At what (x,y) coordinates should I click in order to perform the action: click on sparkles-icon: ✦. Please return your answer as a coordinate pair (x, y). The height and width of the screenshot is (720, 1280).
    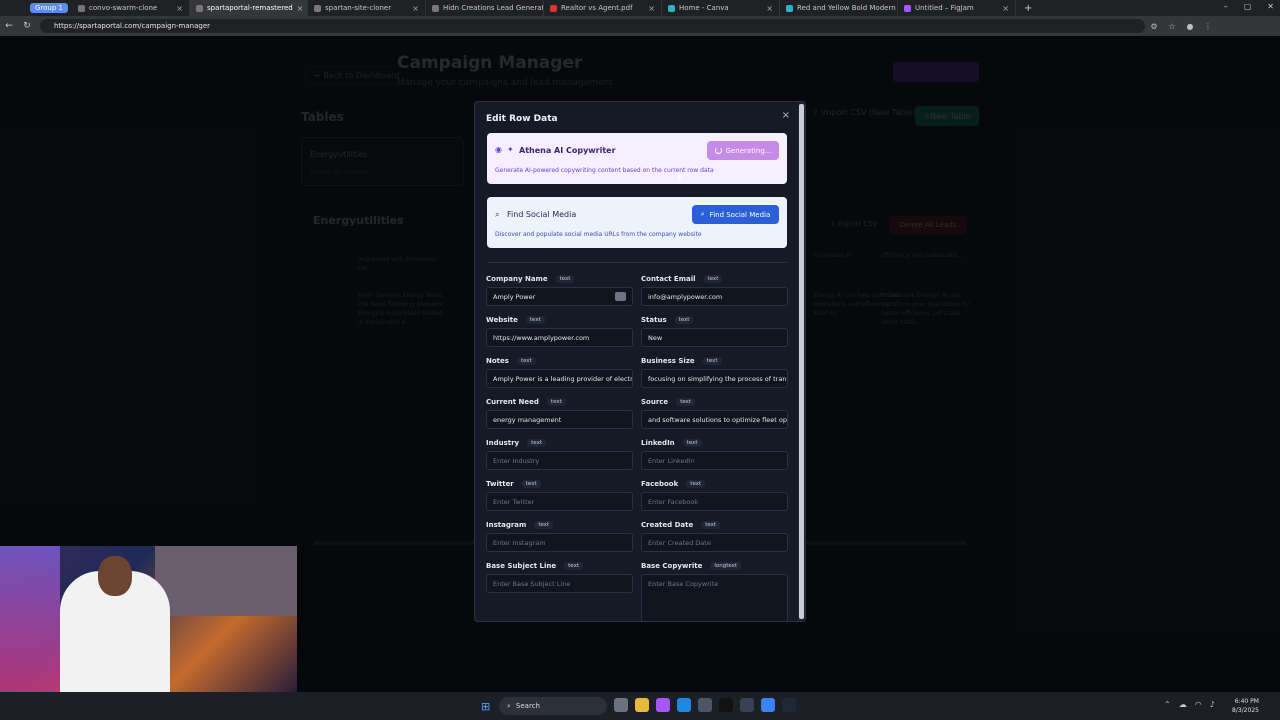
    Looking at the image, I should click on (510, 149).